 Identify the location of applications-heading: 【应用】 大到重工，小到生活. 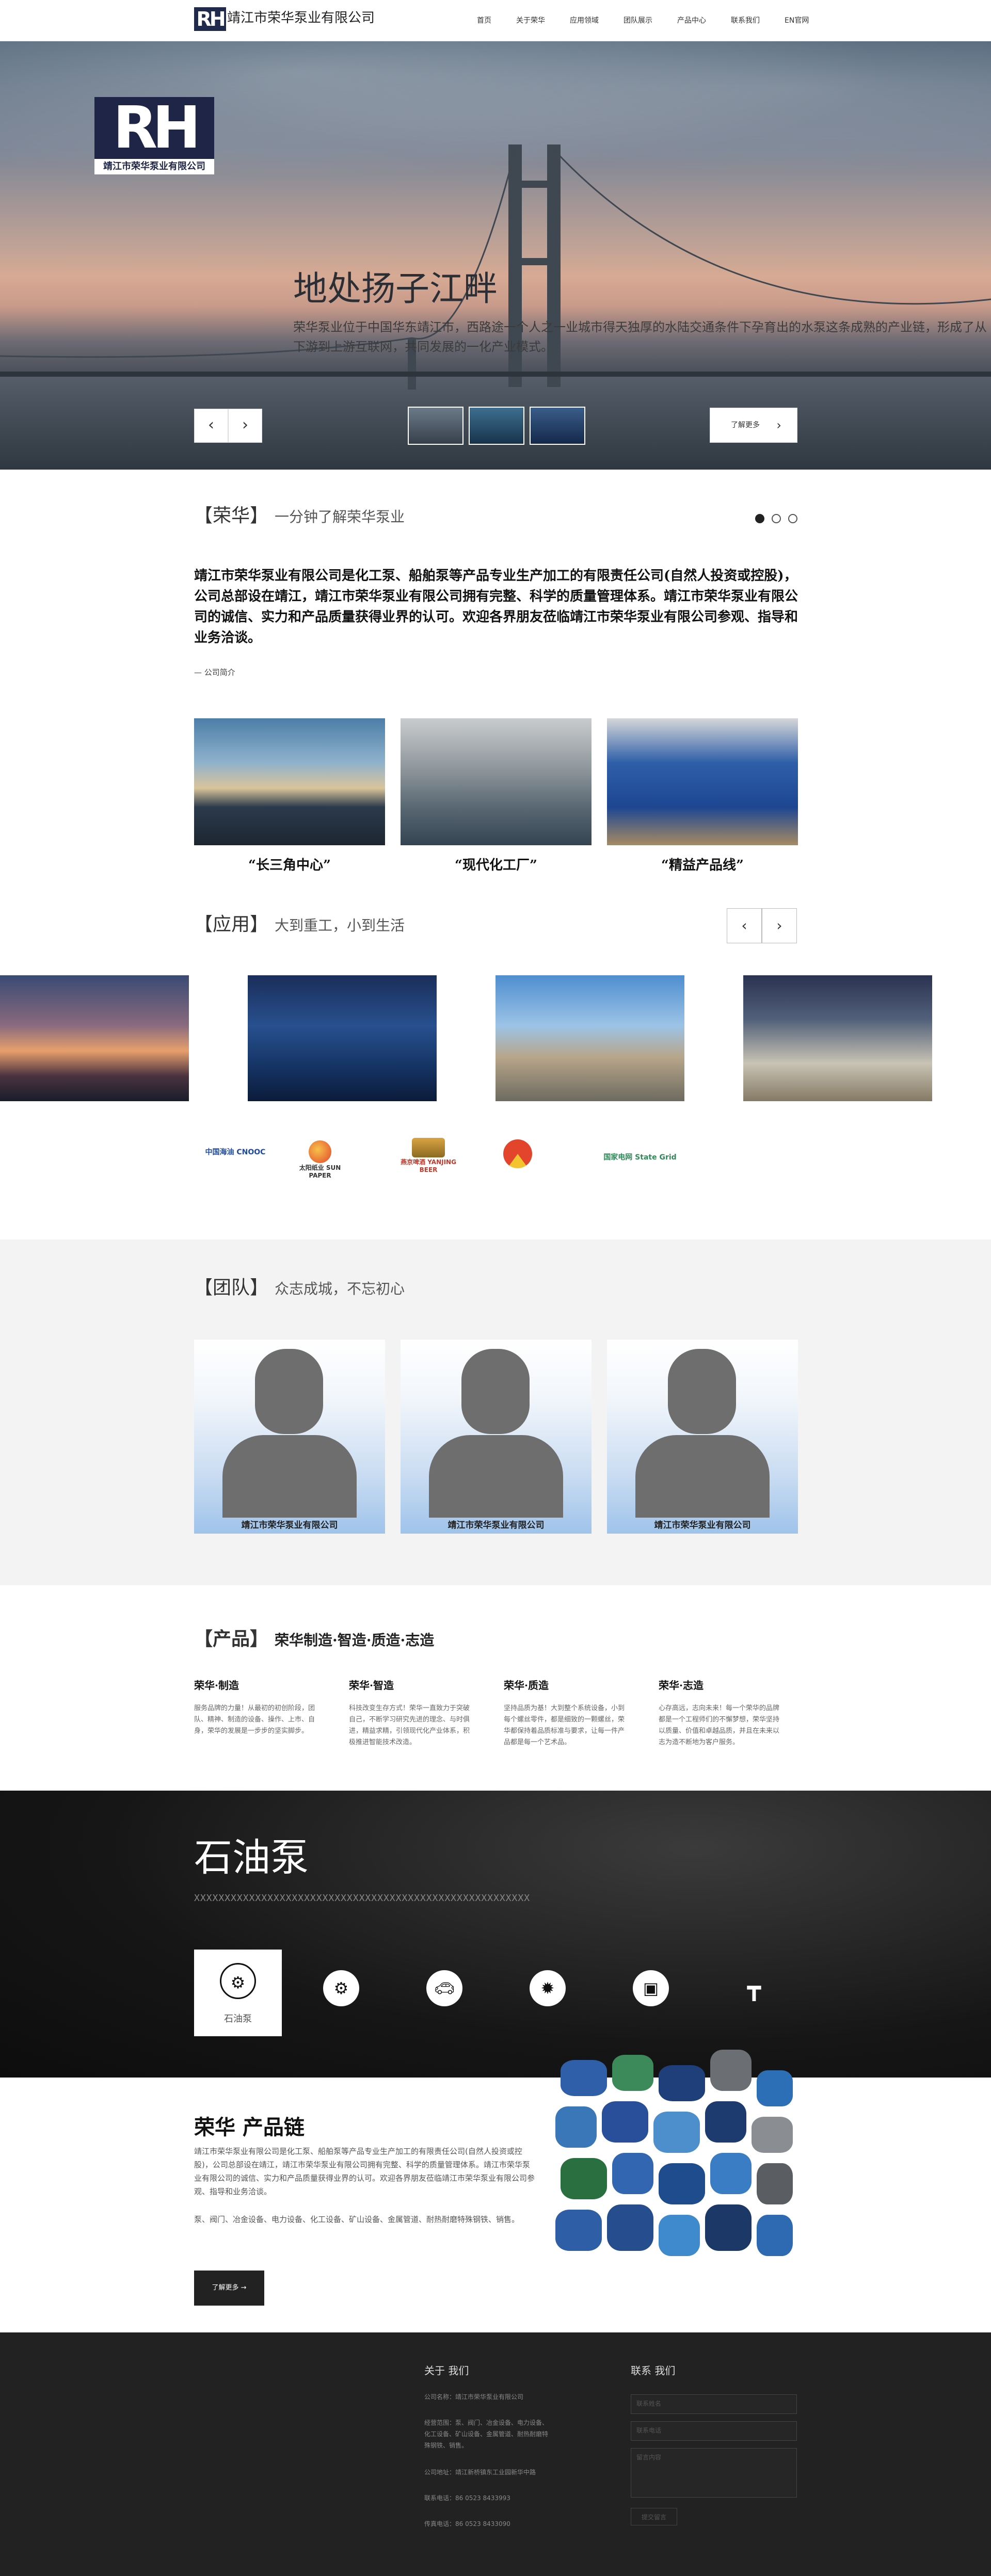
(299, 925).